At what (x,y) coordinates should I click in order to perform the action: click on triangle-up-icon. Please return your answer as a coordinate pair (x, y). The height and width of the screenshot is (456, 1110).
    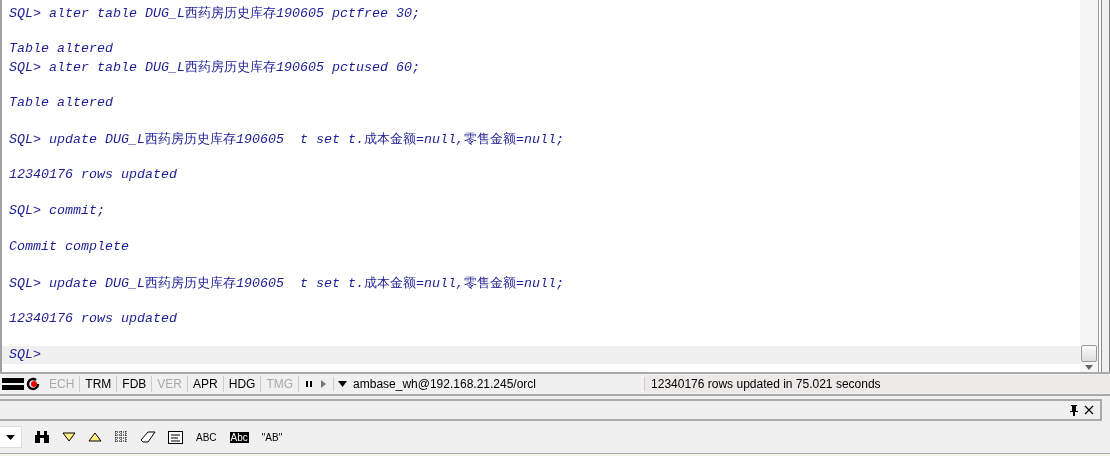
    Looking at the image, I should click on (95, 437).